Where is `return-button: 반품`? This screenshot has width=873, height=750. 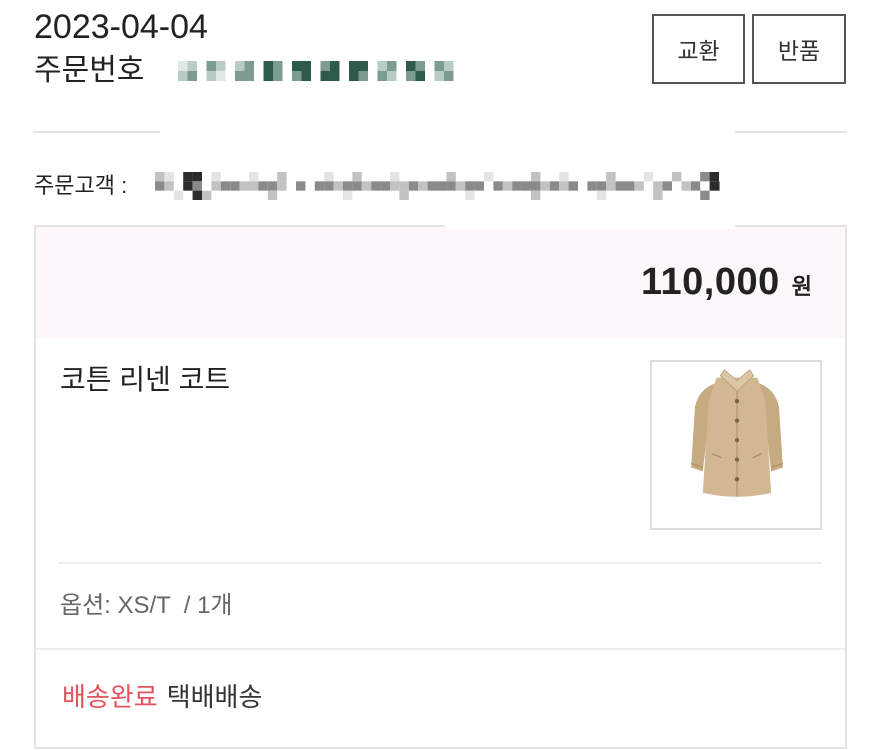 return-button: 반품 is located at coordinates (799, 49).